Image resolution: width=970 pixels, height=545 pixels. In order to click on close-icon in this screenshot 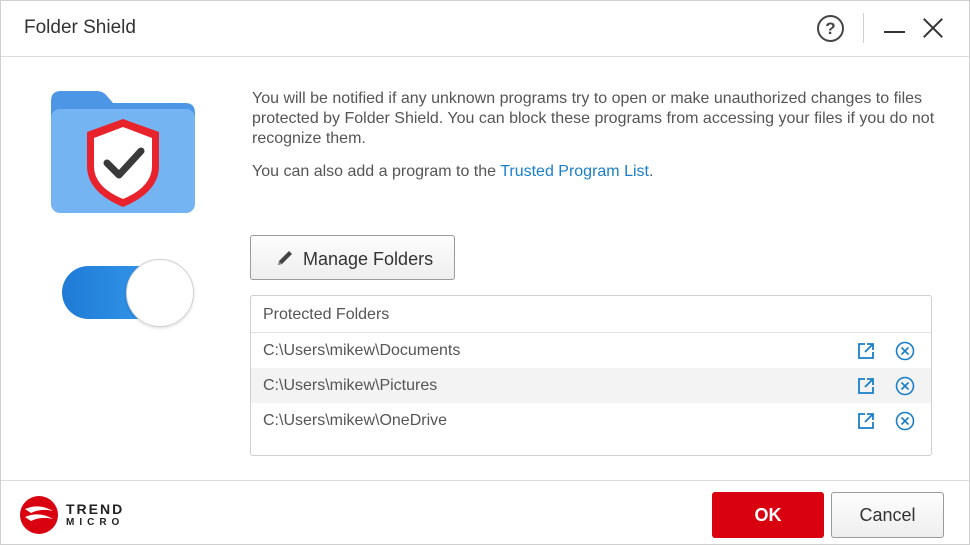, I will do `click(933, 28)`.